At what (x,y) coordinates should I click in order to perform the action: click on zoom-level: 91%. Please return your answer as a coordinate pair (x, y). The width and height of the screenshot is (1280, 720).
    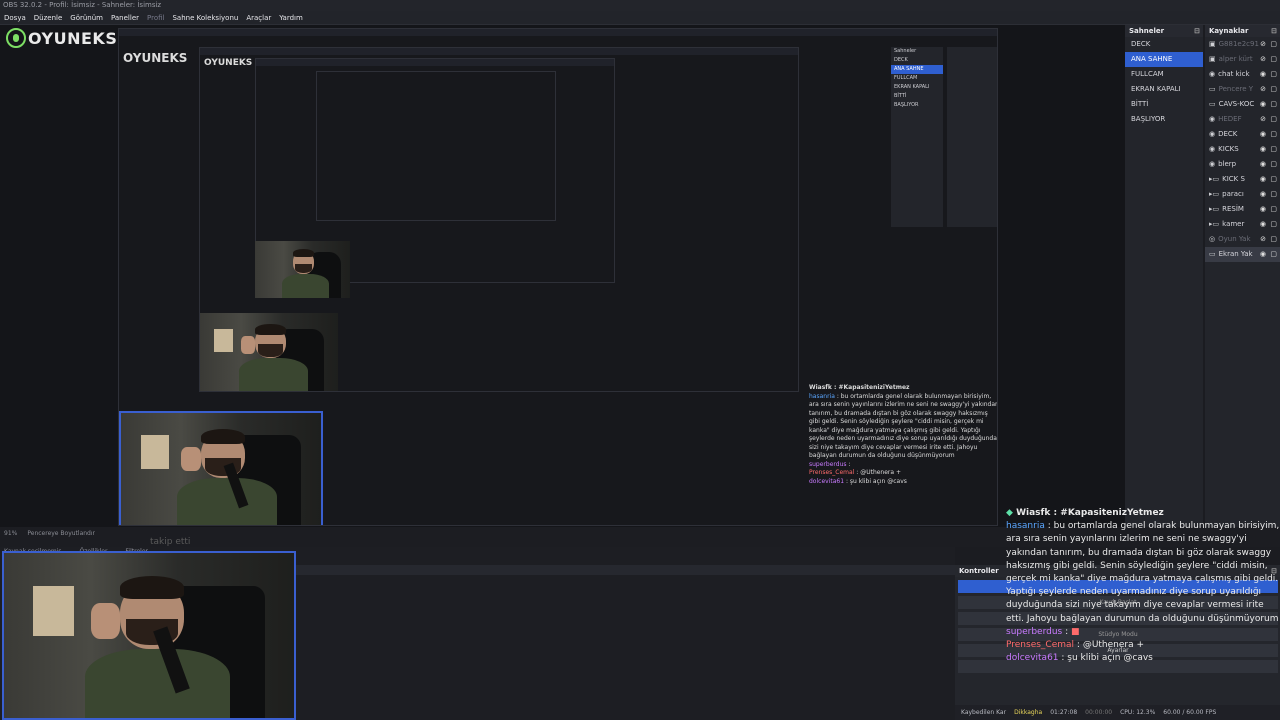
    Looking at the image, I should click on (10, 534).